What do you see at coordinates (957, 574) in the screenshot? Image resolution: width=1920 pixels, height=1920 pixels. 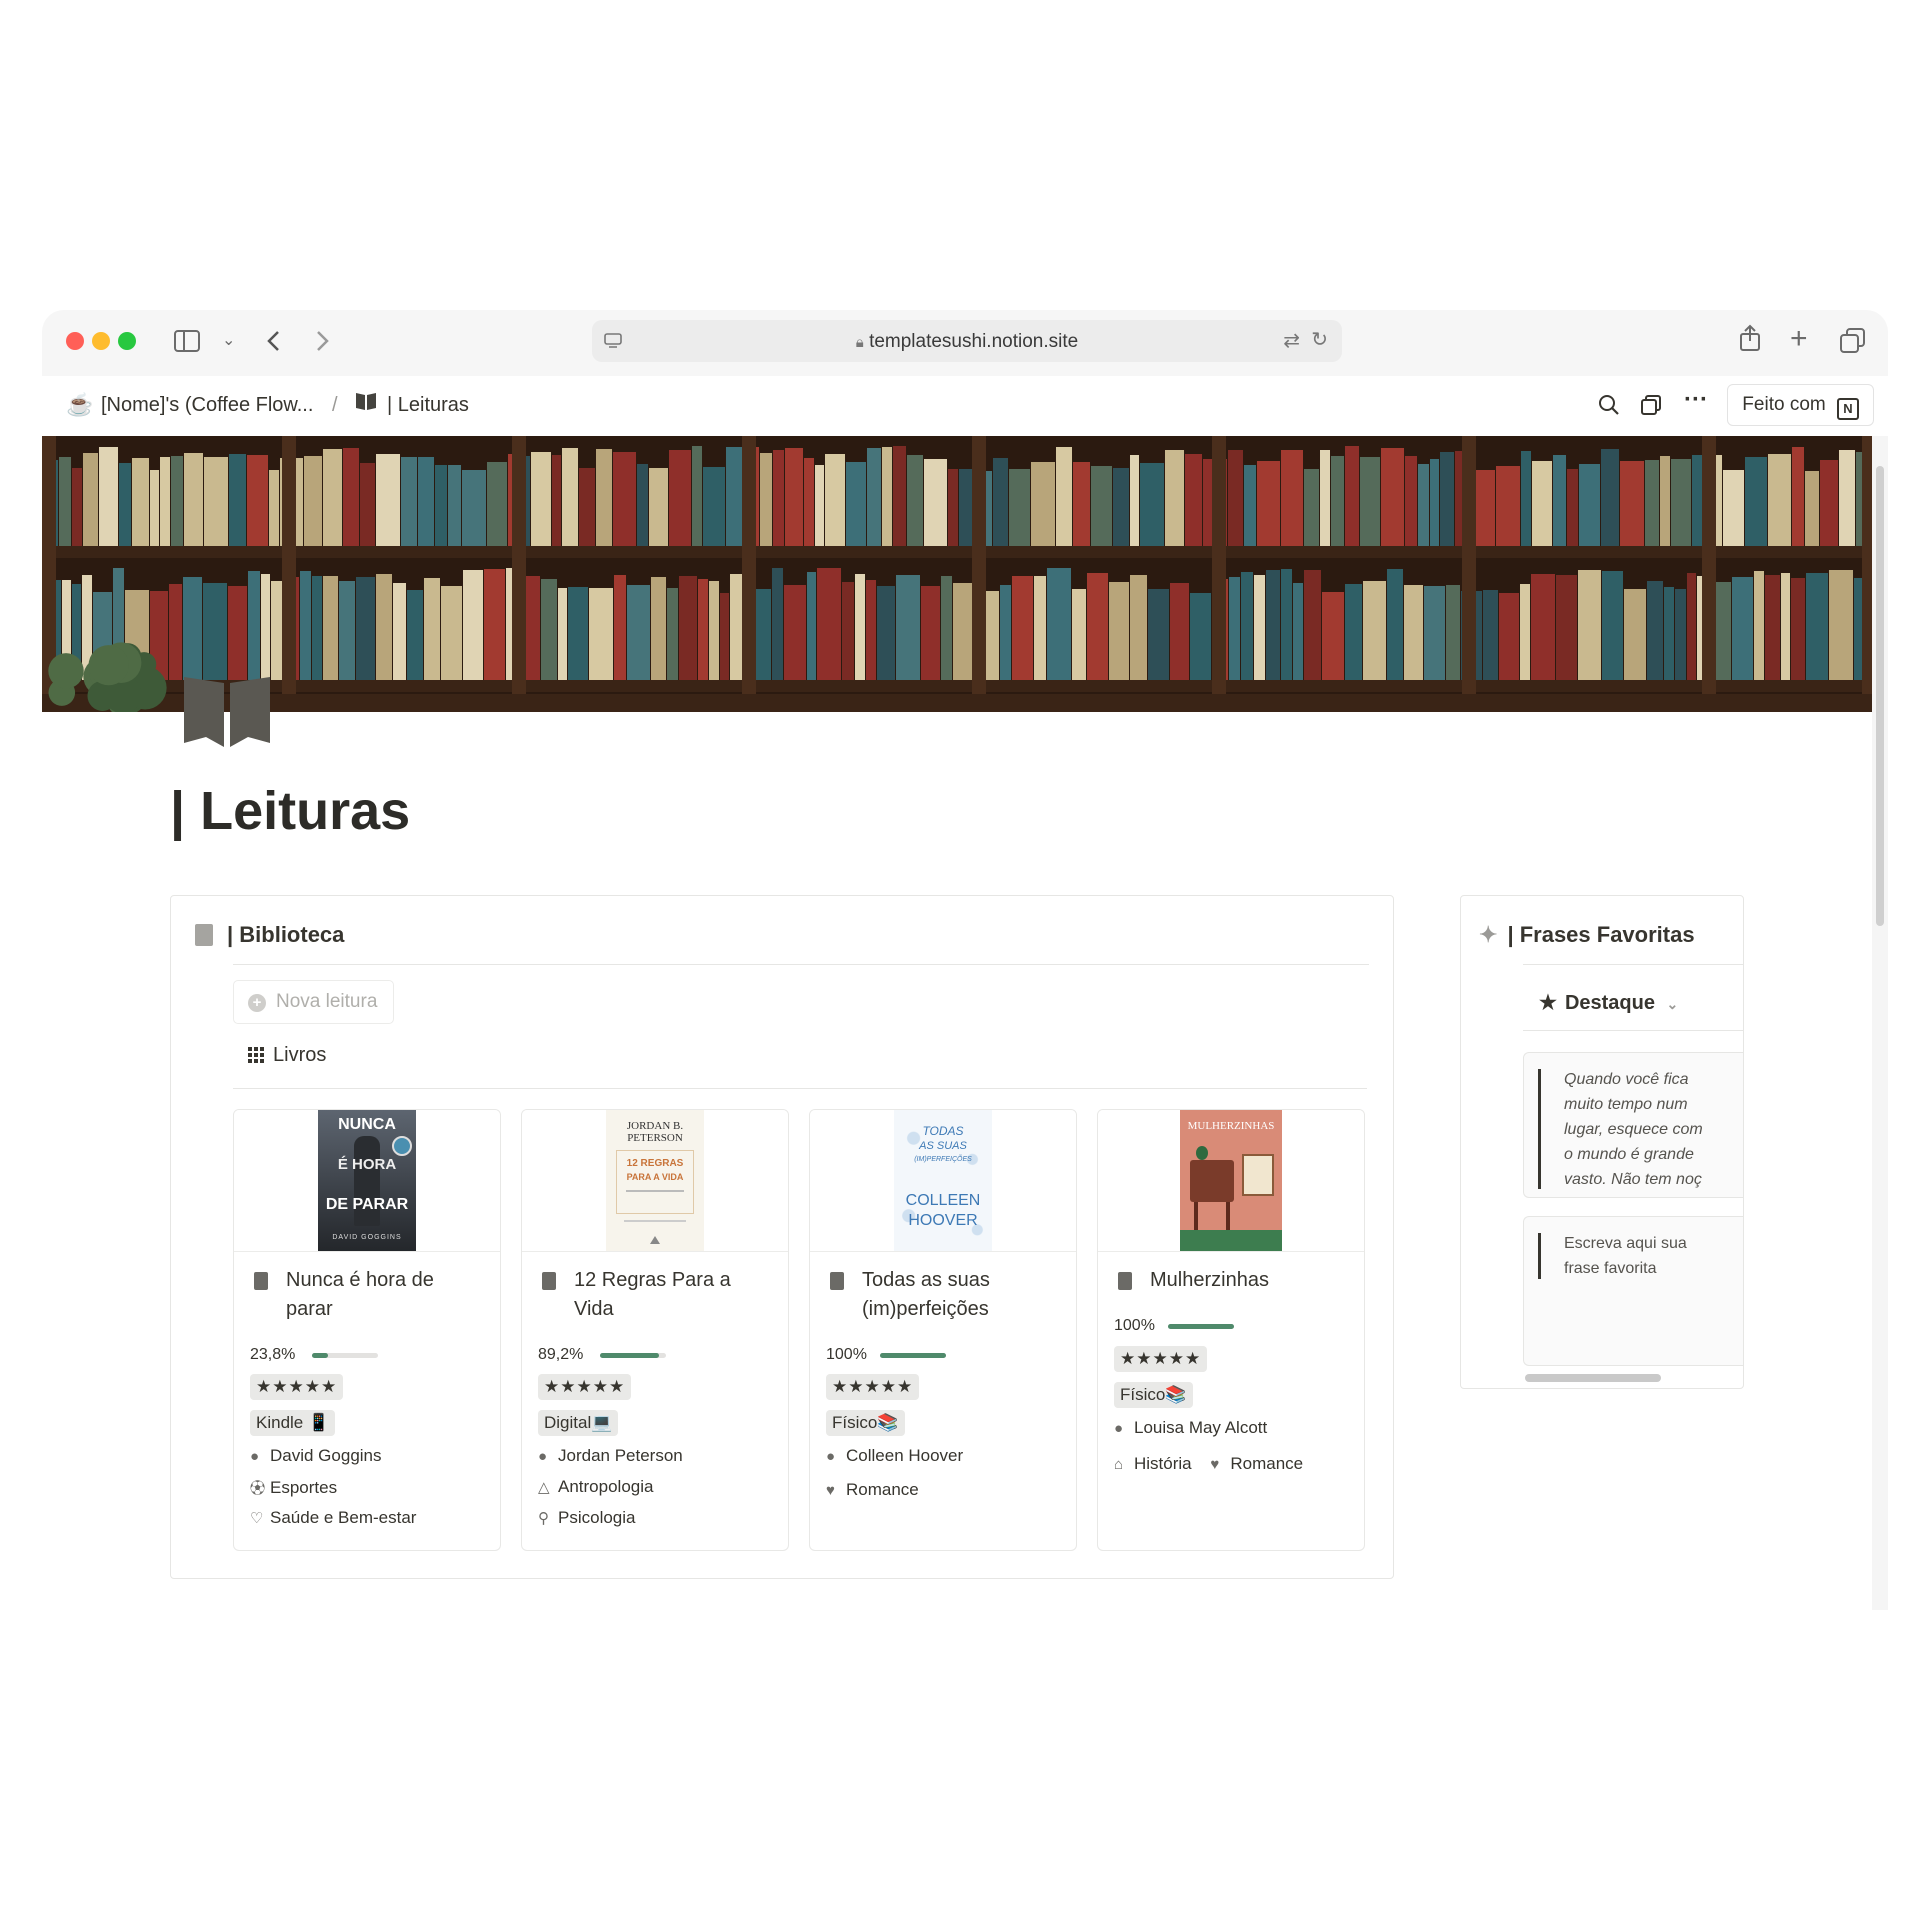 I see `cover-image` at bounding box center [957, 574].